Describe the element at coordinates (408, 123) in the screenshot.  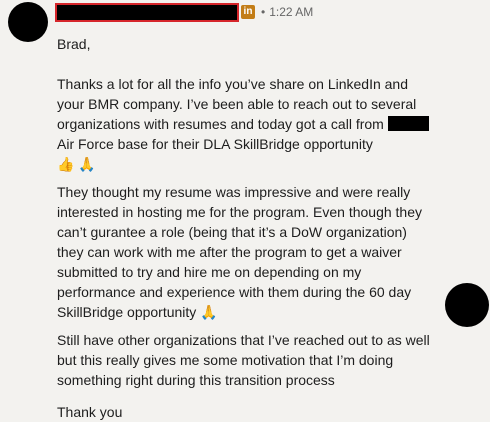
I see `redacted-base-name` at that location.